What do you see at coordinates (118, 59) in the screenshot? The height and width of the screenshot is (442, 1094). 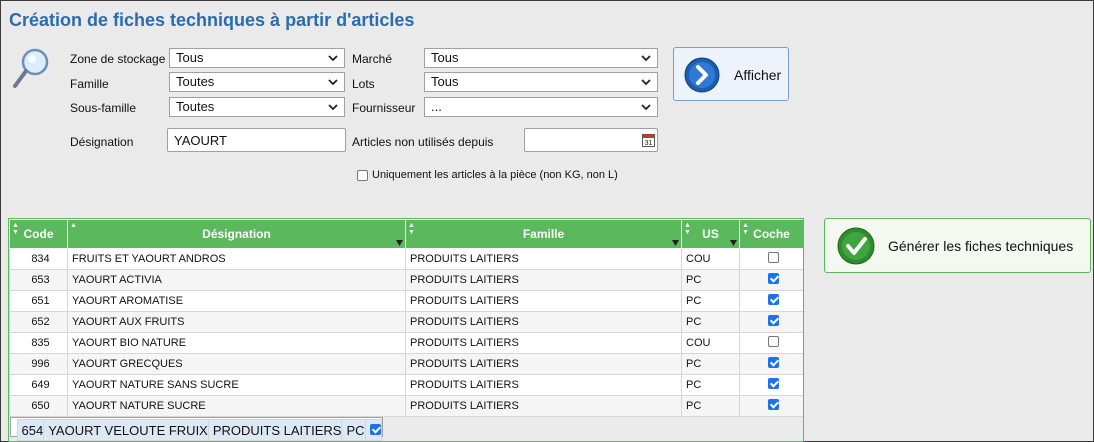 I see `zone-label: Zone de stockage` at bounding box center [118, 59].